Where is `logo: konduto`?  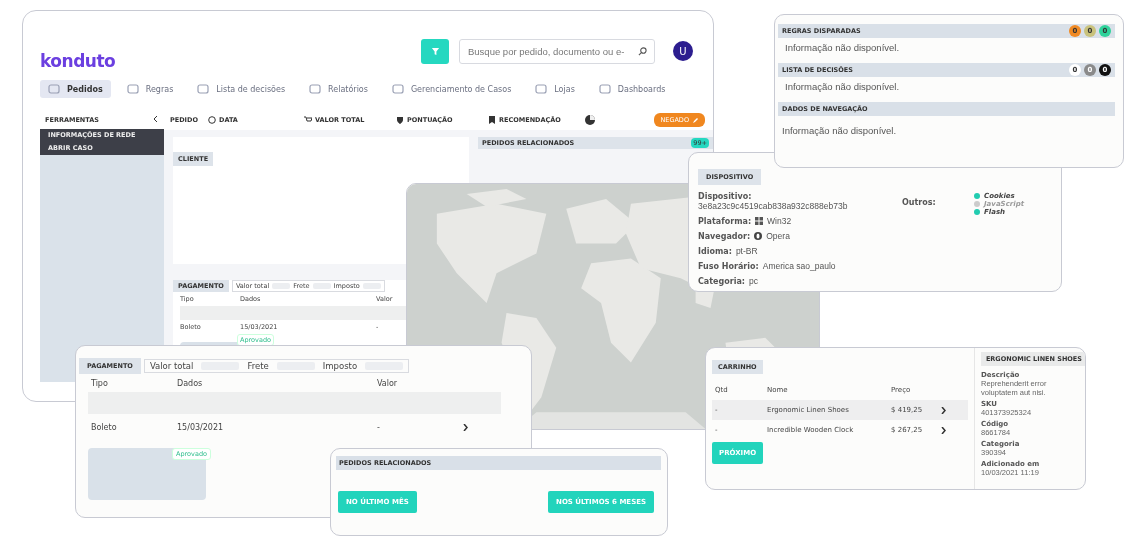 logo: konduto is located at coordinates (78, 61).